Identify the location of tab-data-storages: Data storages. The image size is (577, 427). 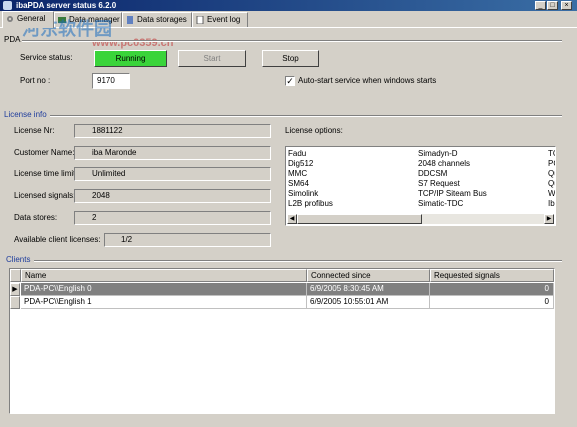
(157, 19).